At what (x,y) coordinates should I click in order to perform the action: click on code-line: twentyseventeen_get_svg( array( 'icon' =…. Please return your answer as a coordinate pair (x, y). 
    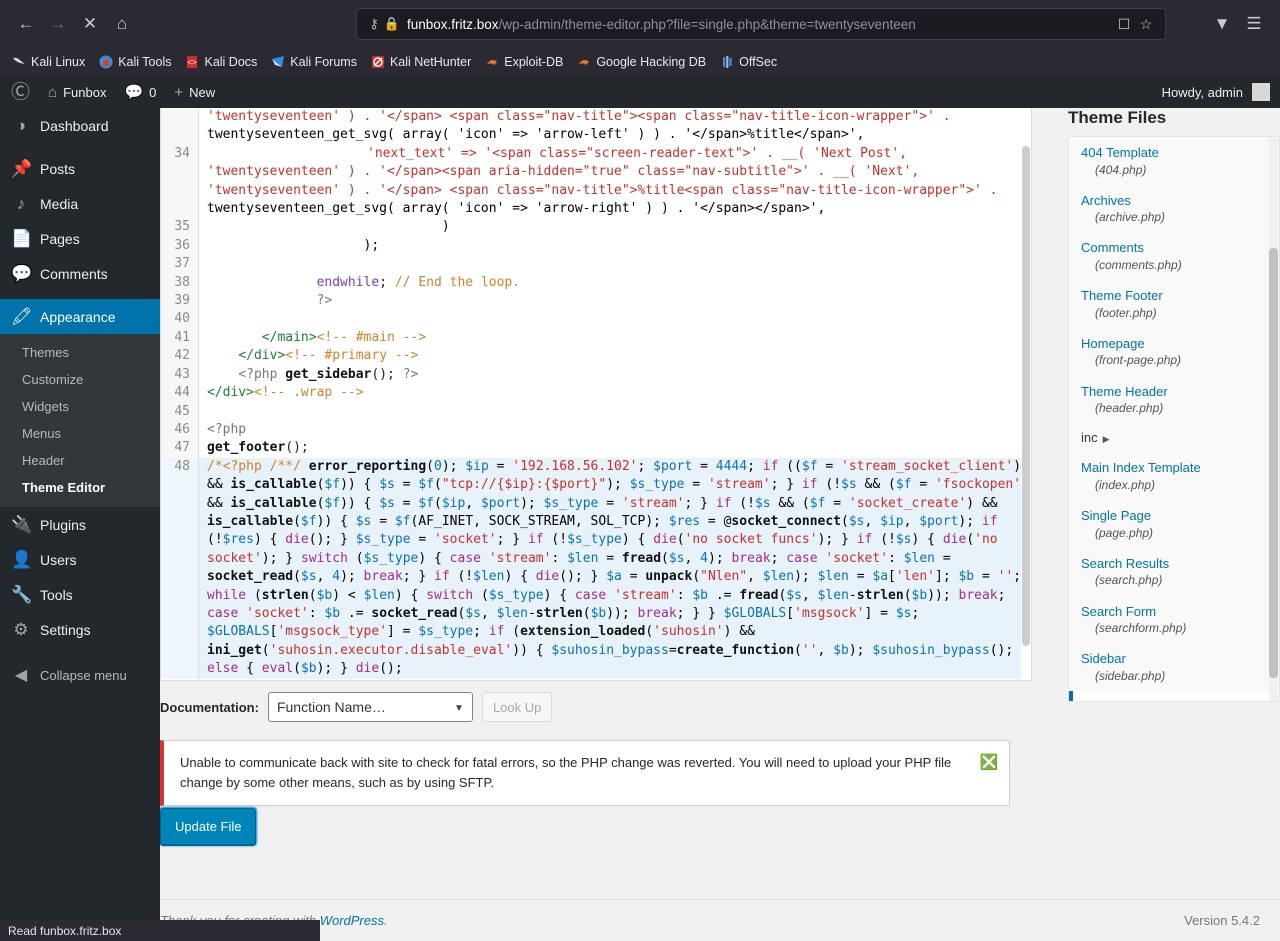
    Looking at the image, I should click on (596, 135).